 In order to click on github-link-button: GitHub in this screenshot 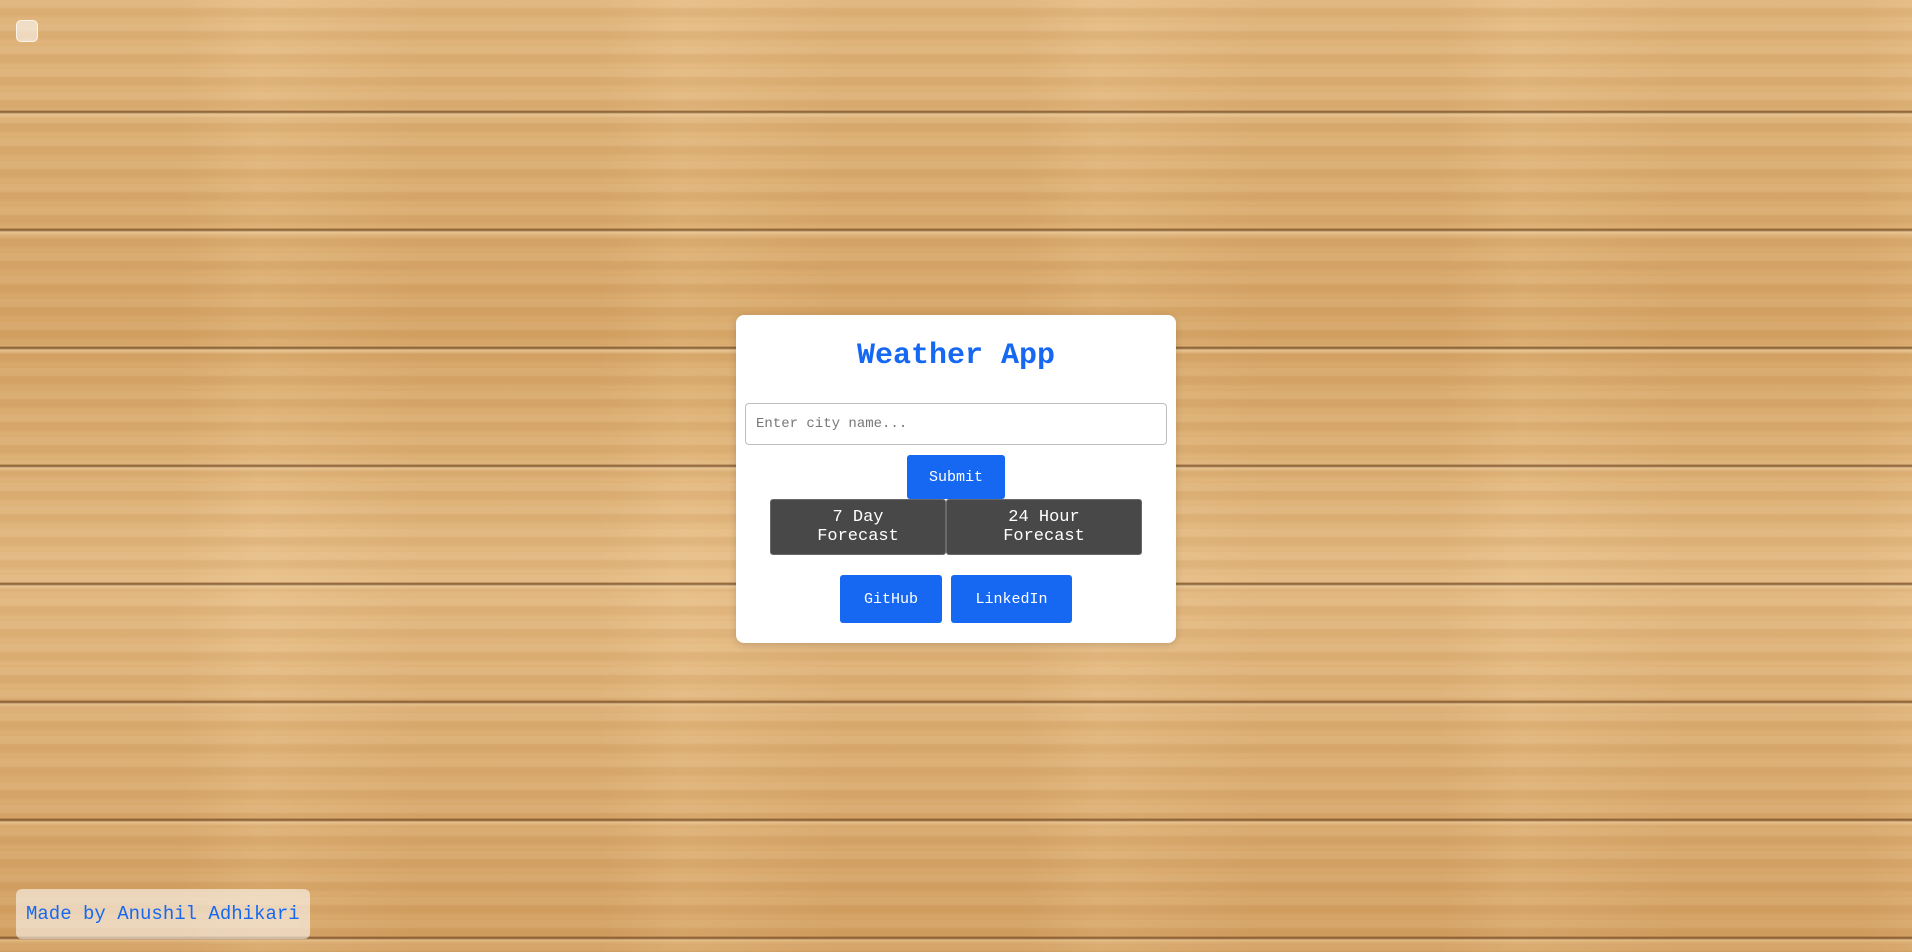, I will do `click(891, 599)`.